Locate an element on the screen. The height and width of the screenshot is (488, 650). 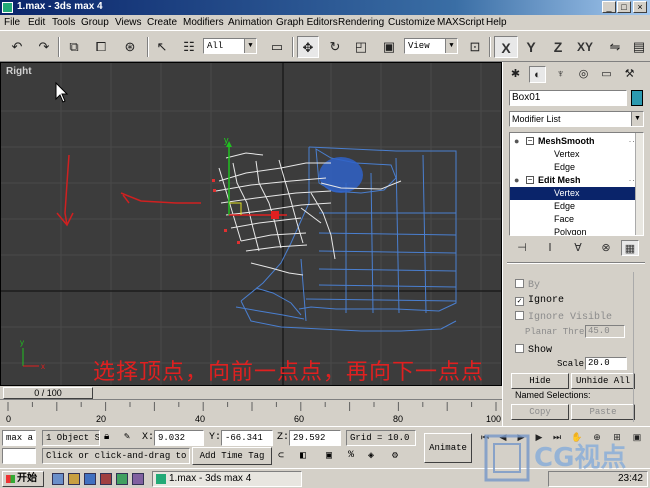
show-normals-row: Show is located at coordinates (533, 350).